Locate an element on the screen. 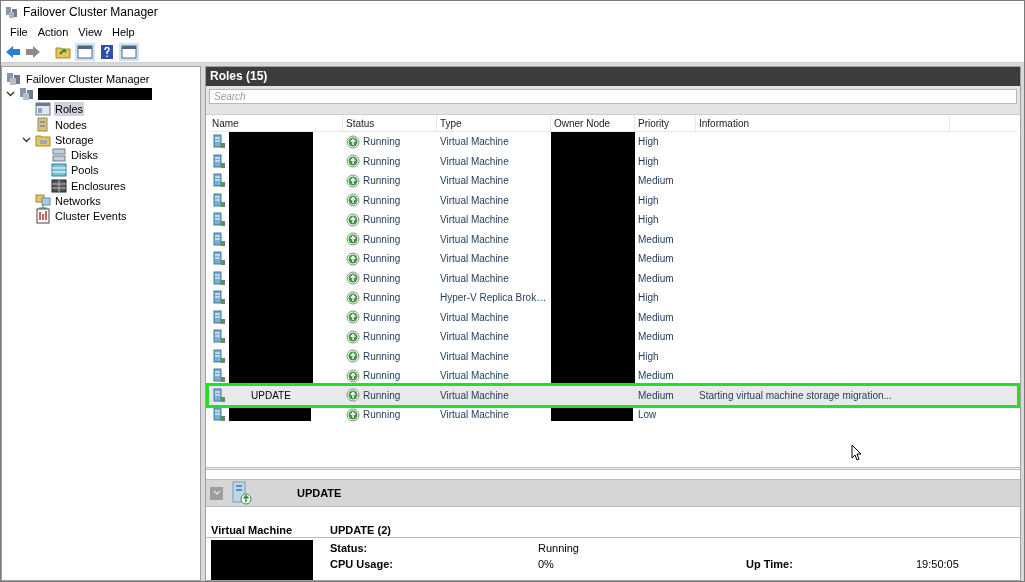  roles-icon is located at coordinates (43, 109).